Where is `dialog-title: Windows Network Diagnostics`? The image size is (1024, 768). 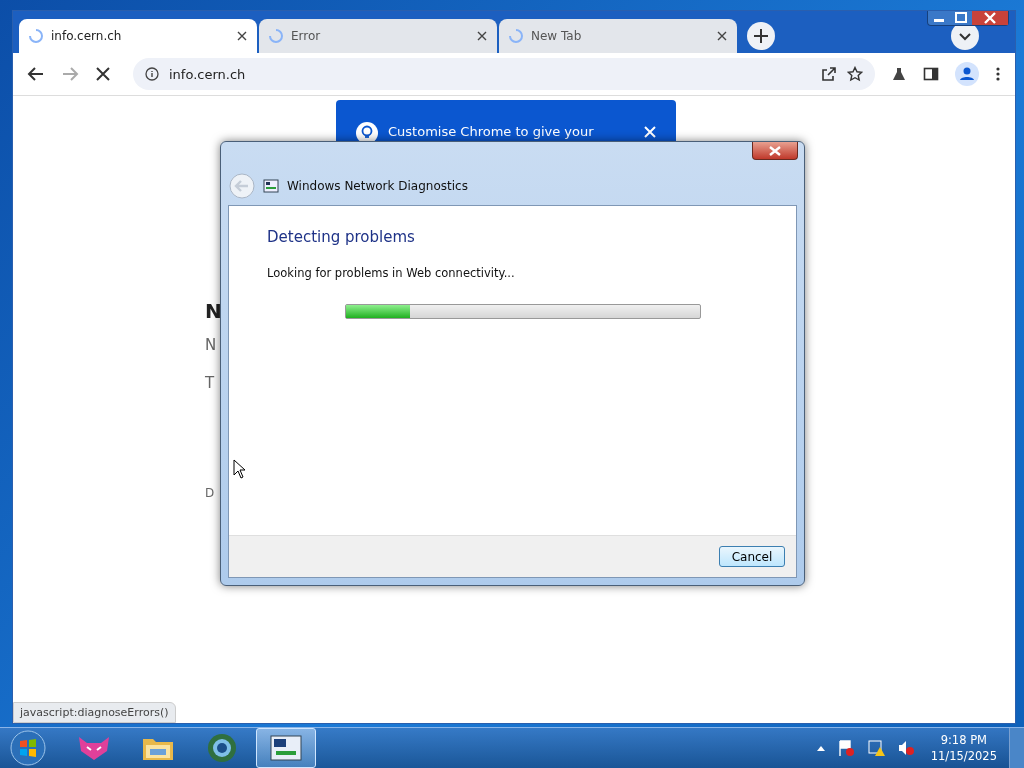
dialog-title: Windows Network Diagnostics is located at coordinates (377, 185).